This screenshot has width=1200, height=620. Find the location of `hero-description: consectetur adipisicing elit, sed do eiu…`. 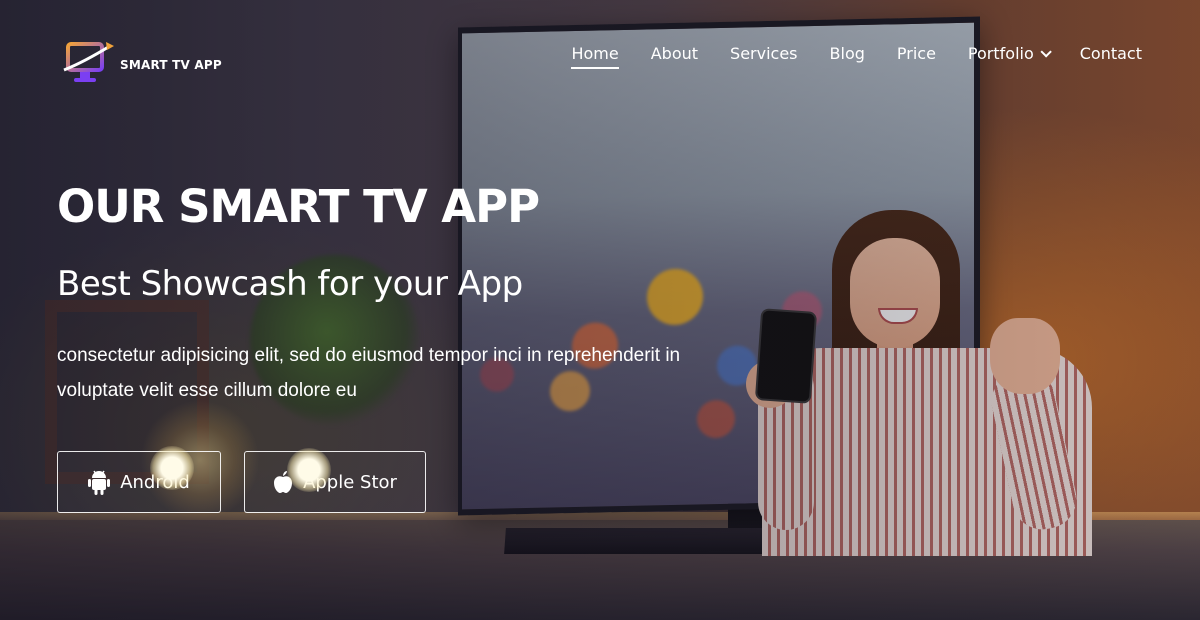

hero-description: consectetur adipisicing elit, sed do eiu… is located at coordinates (369, 373).